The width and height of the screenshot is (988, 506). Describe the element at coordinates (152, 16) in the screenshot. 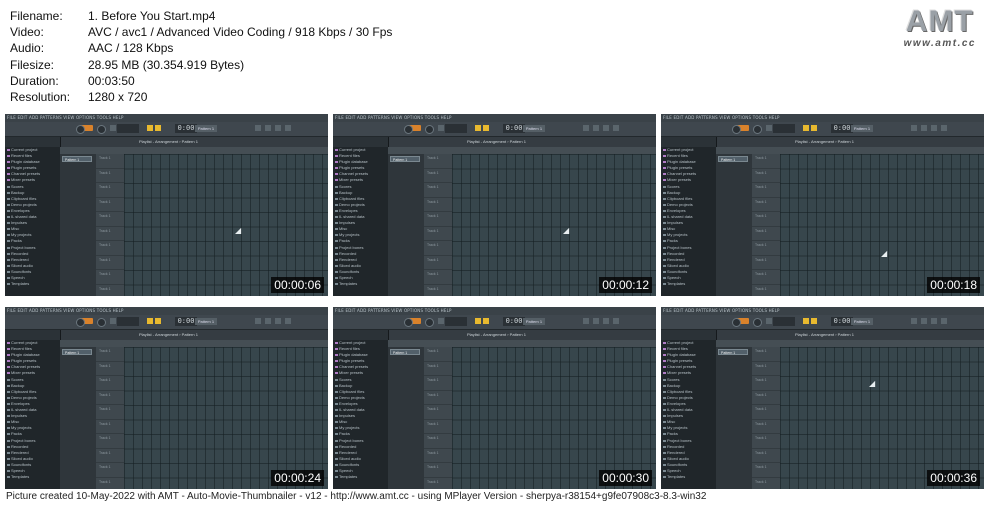

I see `filename-value: 1. Before You Start.mp4` at that location.